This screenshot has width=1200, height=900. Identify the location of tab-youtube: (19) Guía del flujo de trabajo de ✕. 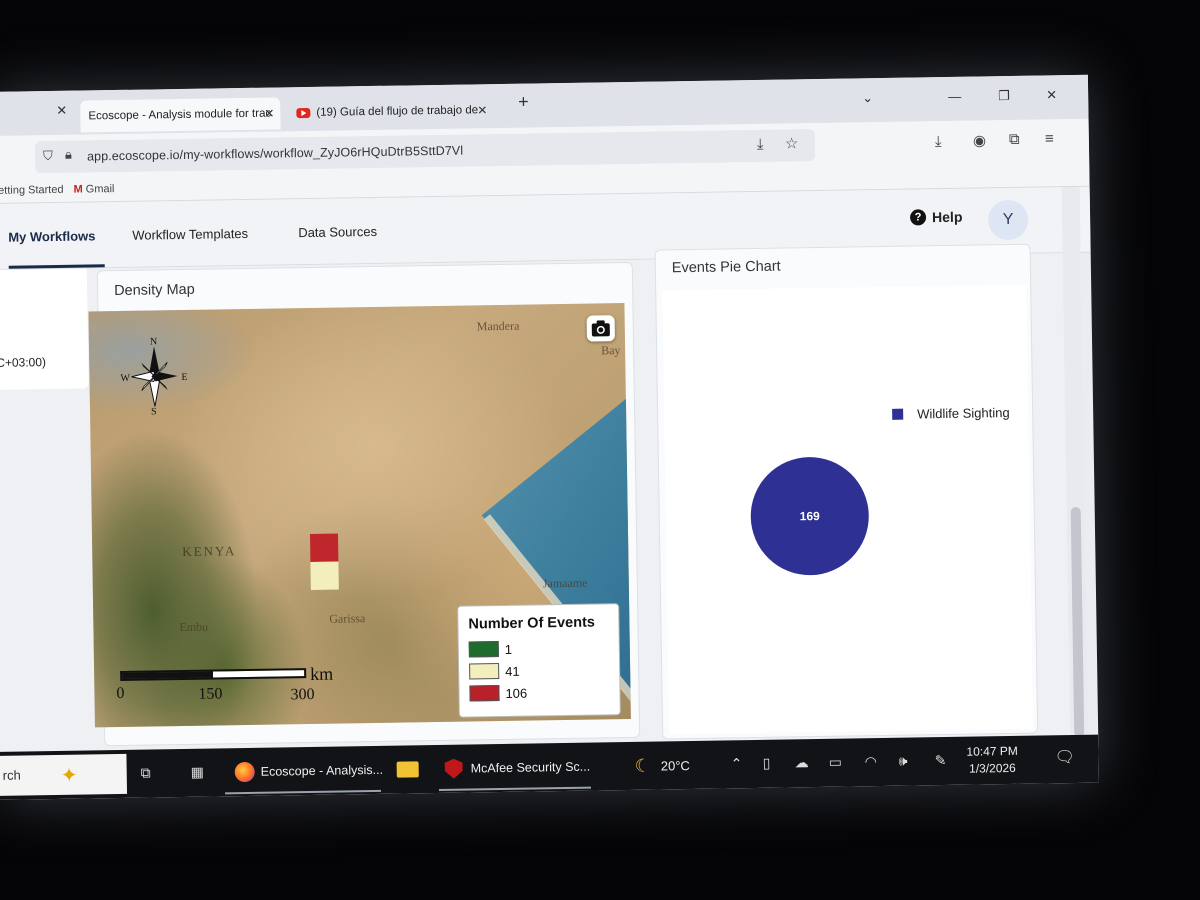
(390, 111).